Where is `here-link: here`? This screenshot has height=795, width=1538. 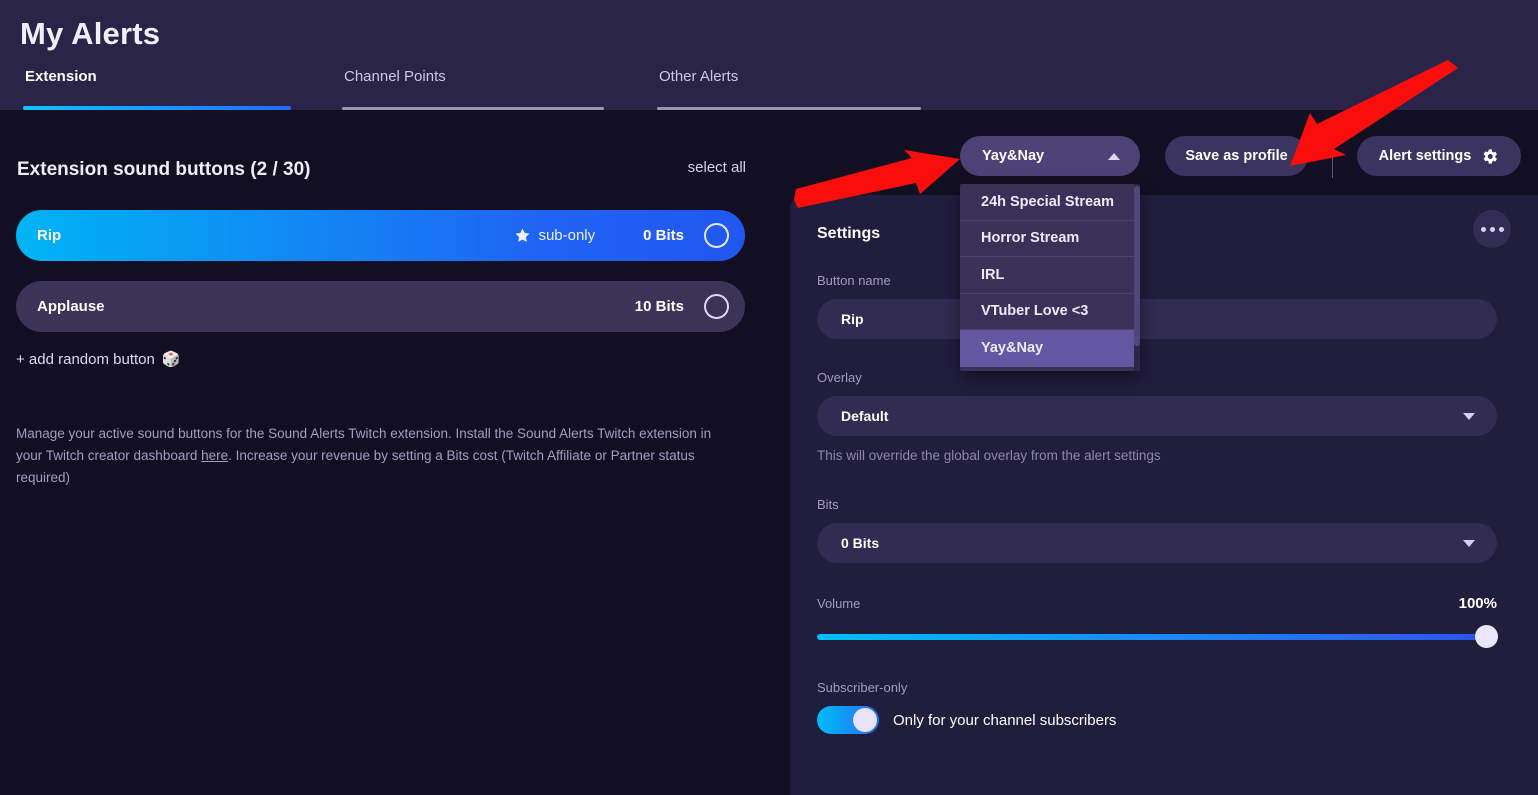
here-link: here is located at coordinates (214, 455).